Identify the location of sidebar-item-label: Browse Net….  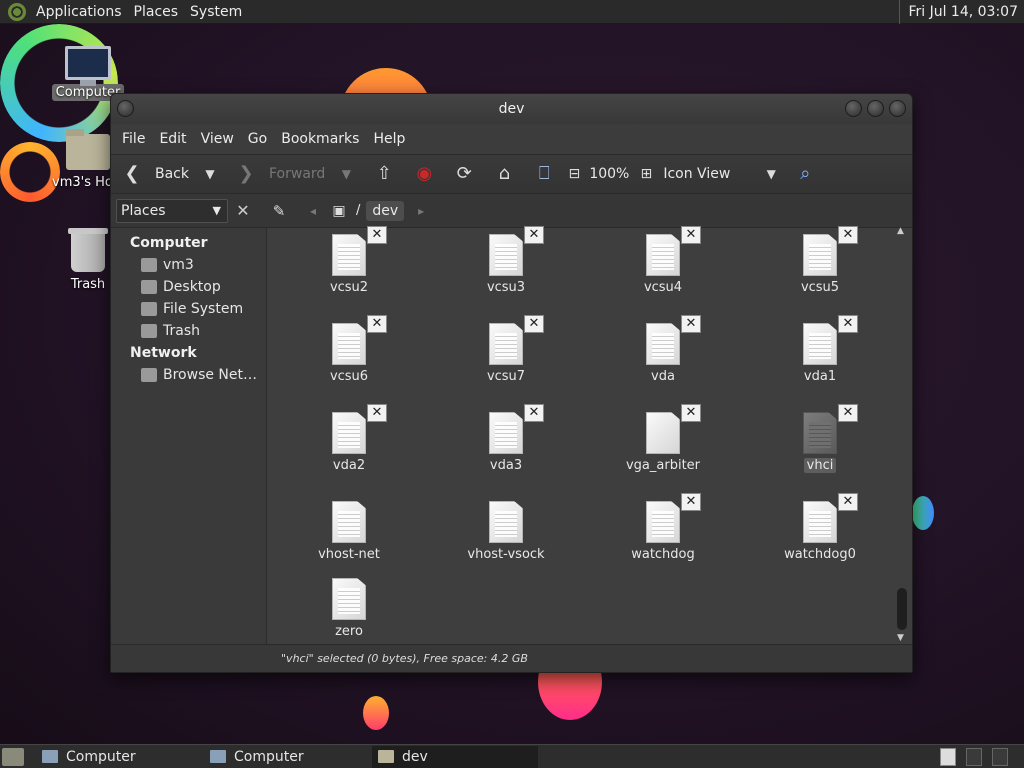
(210, 375).